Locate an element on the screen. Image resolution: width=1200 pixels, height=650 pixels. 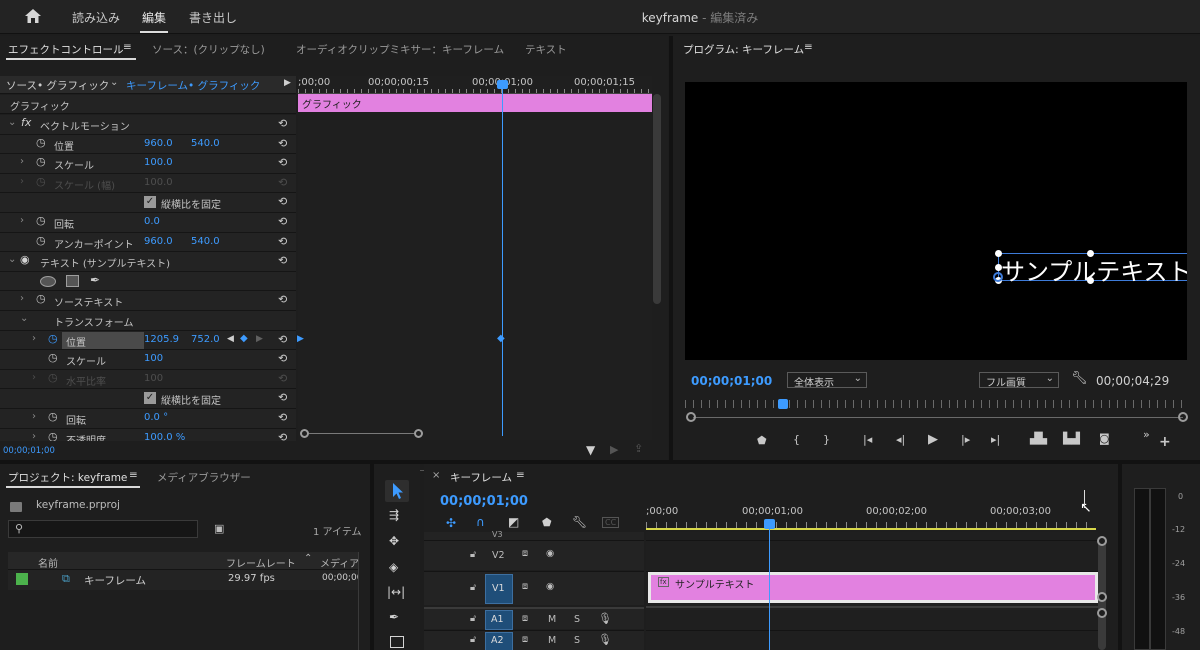
work-area-bar is located at coordinates (871, 529).